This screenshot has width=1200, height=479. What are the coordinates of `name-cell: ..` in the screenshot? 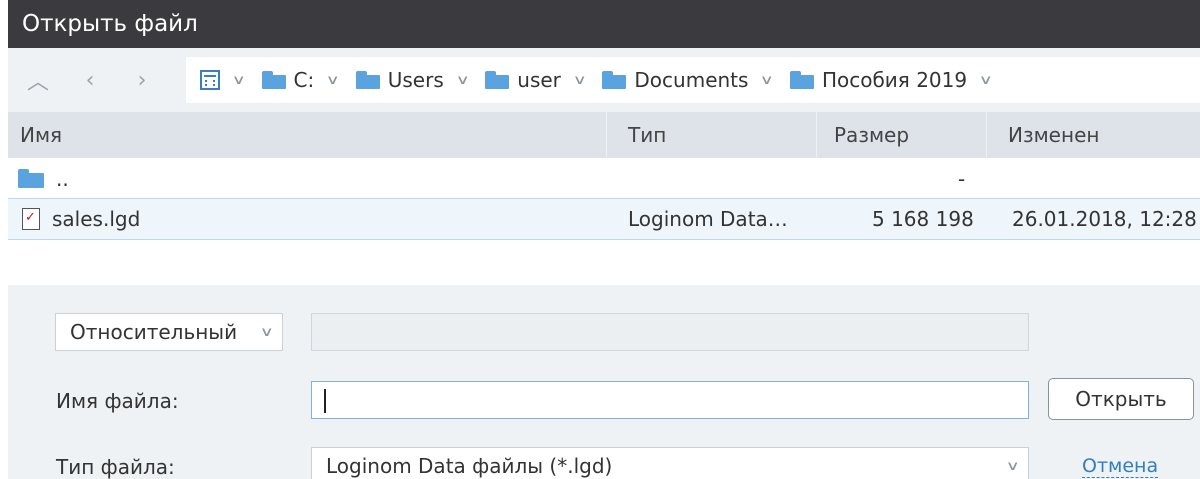 It's located at (43, 179).